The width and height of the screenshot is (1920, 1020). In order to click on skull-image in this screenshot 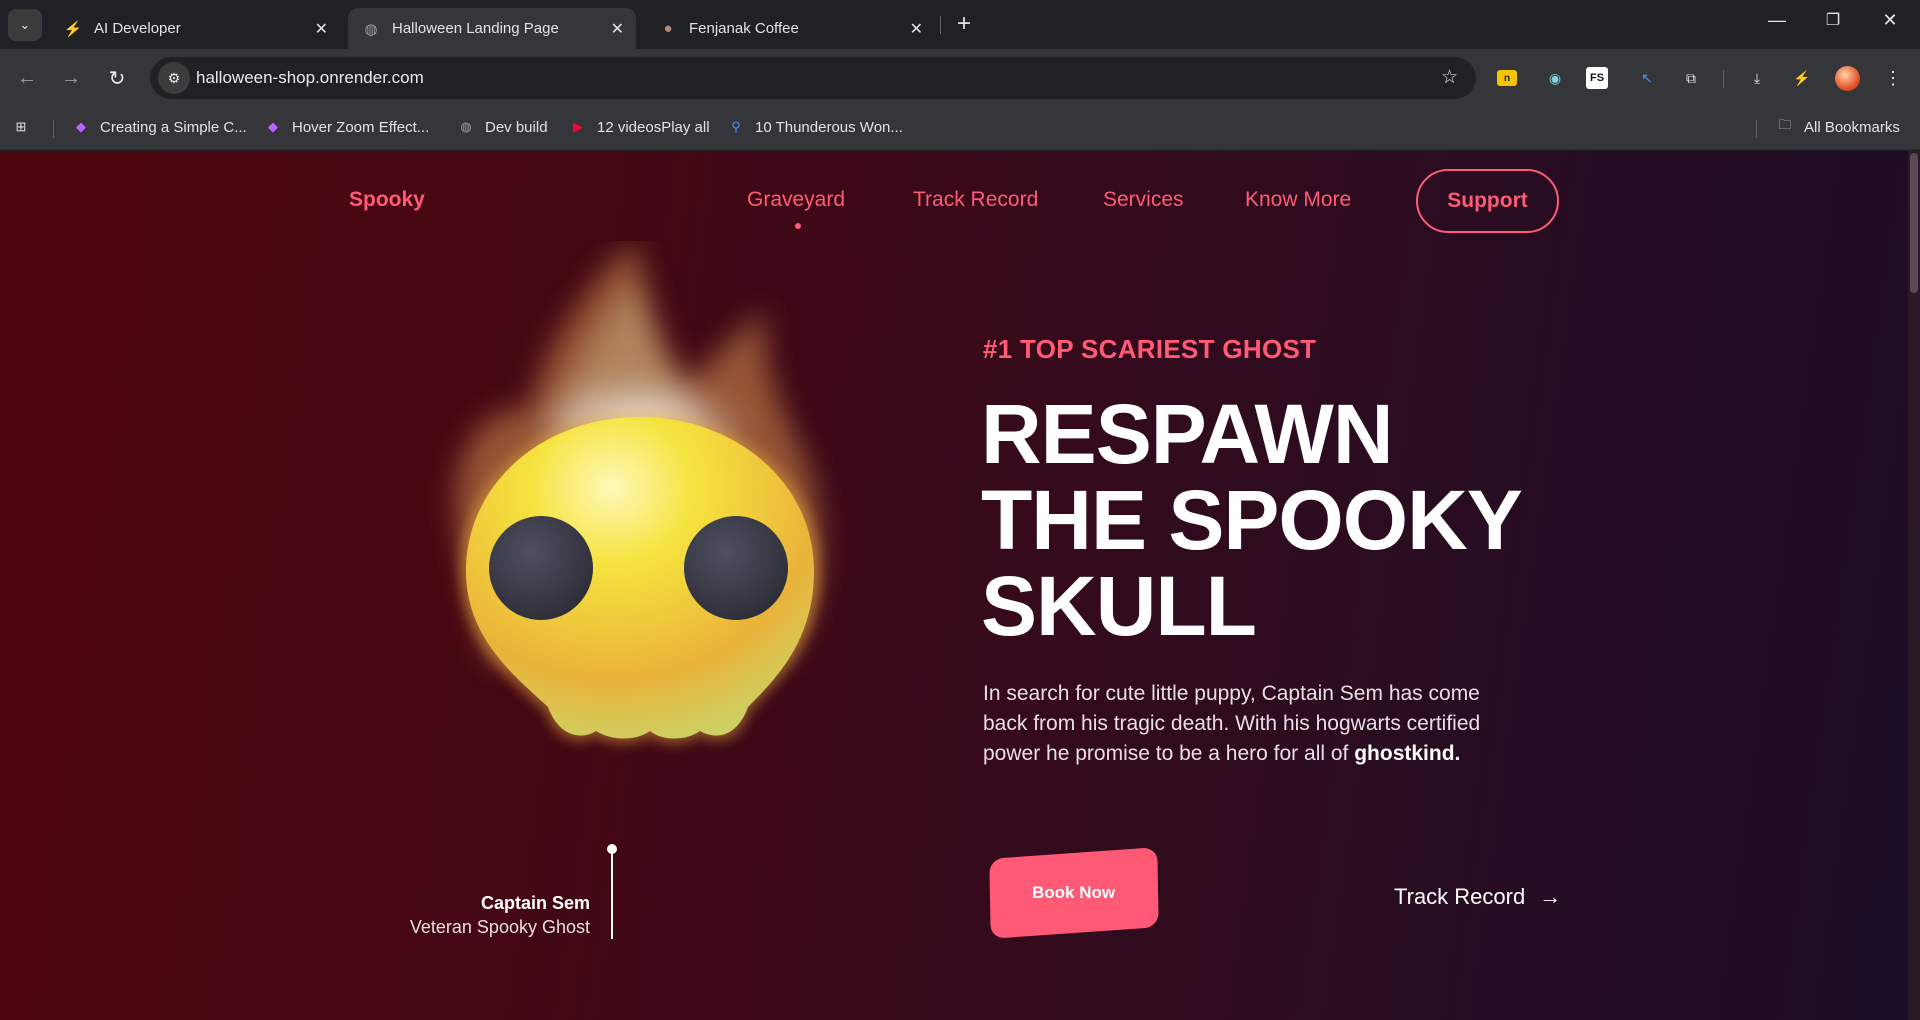, I will do `click(637, 492)`.